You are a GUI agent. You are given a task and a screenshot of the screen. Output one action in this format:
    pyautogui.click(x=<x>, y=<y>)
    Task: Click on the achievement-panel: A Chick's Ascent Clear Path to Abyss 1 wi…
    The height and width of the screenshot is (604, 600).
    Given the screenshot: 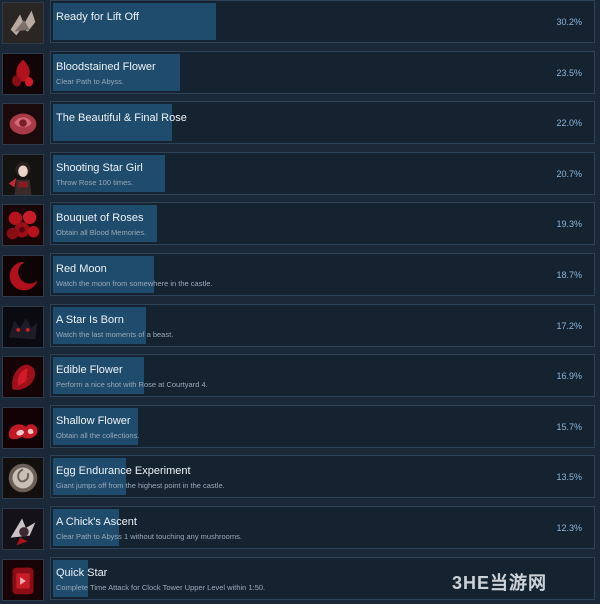 What is the action you would take?
    pyautogui.click(x=322, y=527)
    